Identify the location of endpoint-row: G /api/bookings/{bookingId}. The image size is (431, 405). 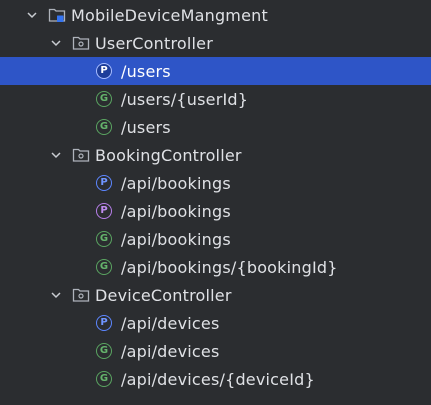
(215, 267).